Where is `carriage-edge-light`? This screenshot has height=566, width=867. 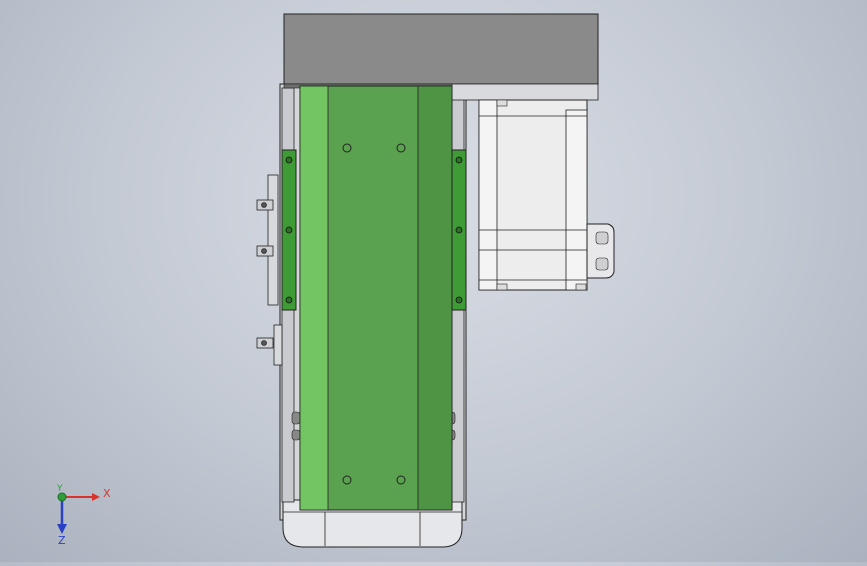
carriage-edge-light is located at coordinates (314, 298).